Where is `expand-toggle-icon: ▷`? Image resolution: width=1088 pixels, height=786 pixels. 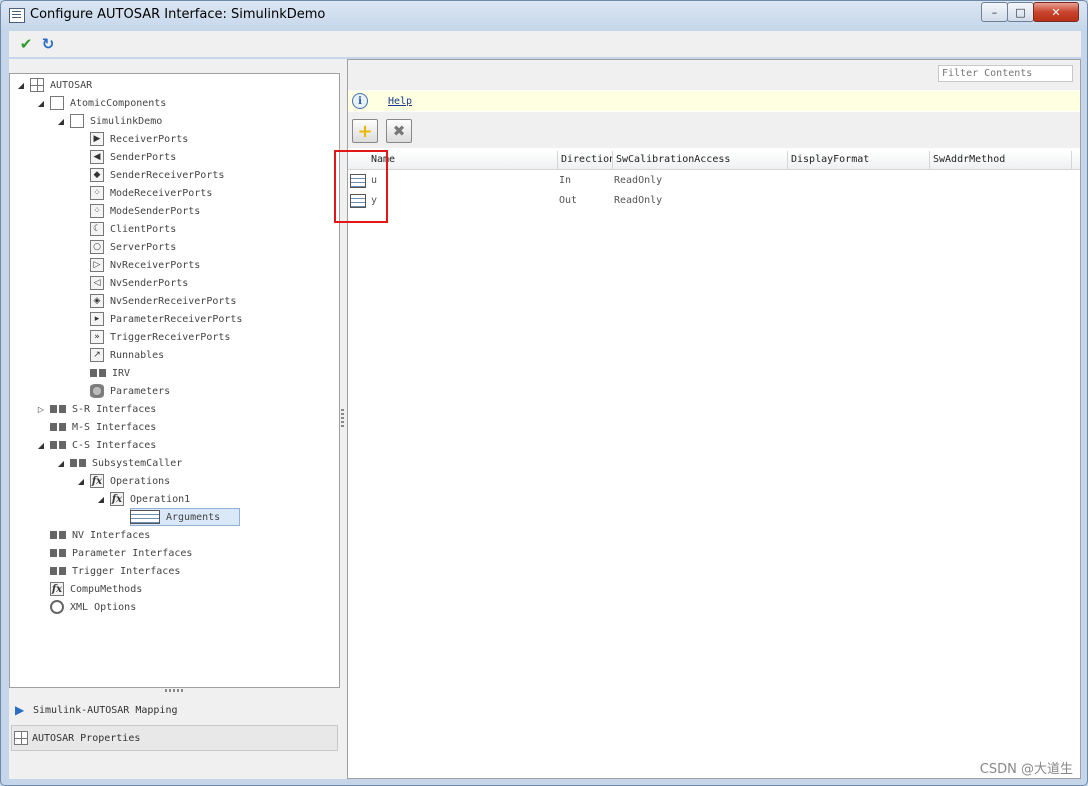
expand-toggle-icon: ▷ is located at coordinates (41, 409).